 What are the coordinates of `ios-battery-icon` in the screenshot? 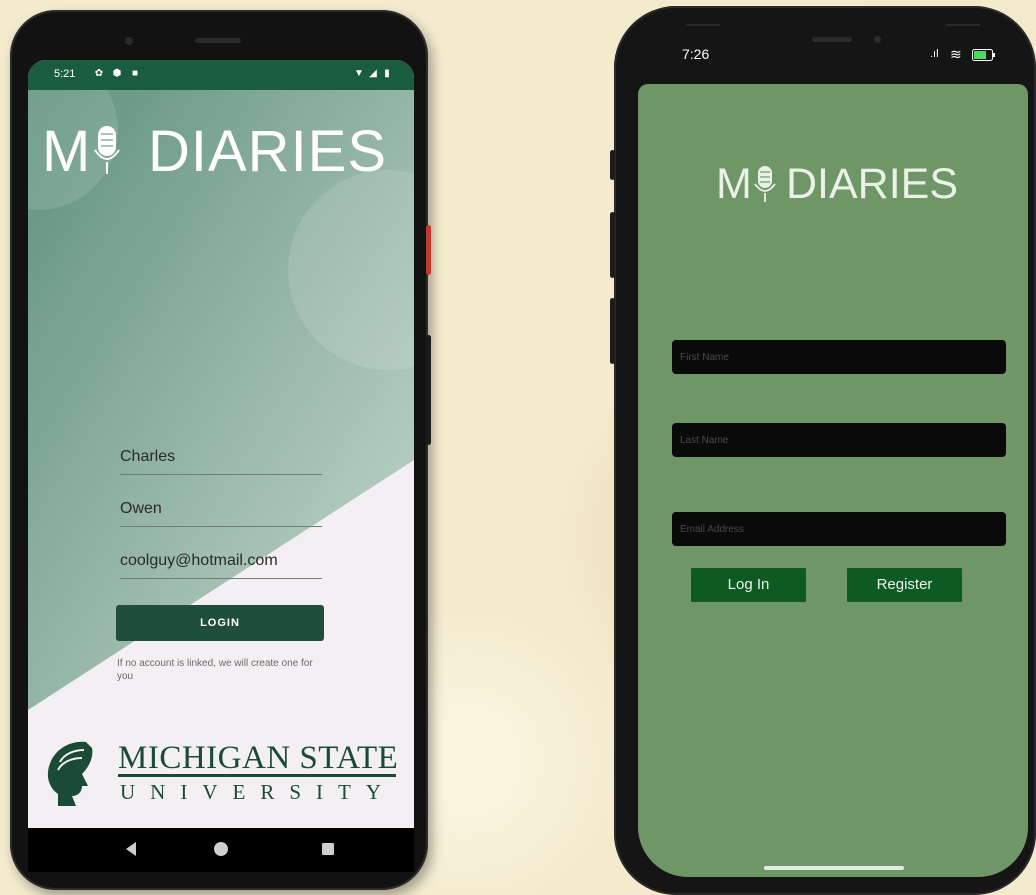 It's located at (983, 55).